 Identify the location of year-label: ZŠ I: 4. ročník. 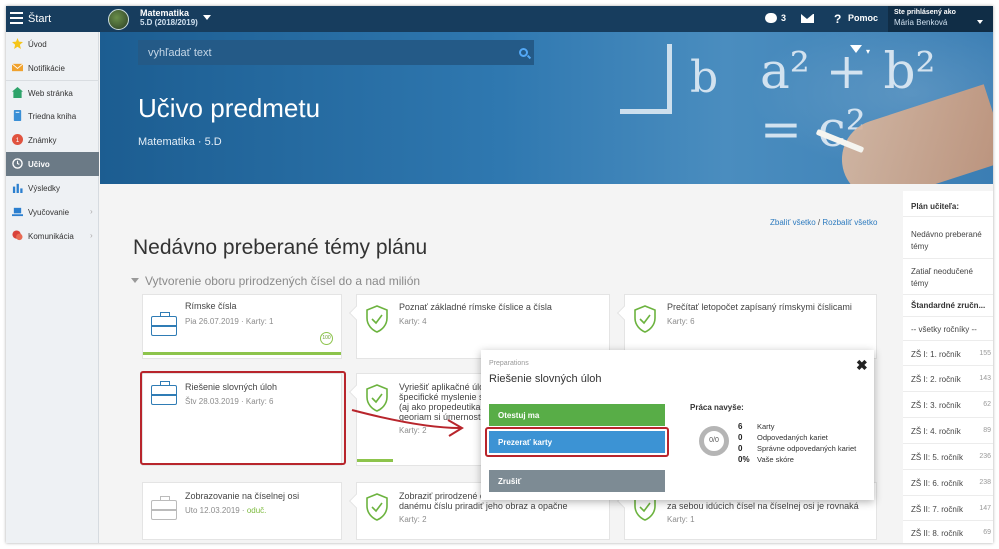
(936, 431).